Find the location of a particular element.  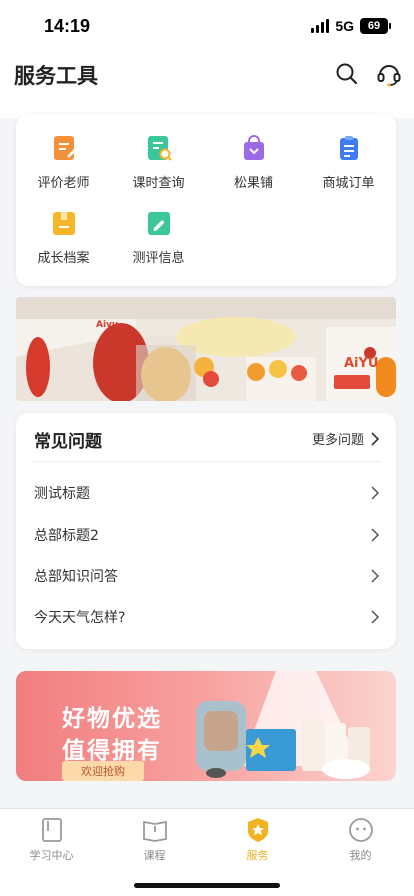

evaluate-icon is located at coordinates (64, 148).